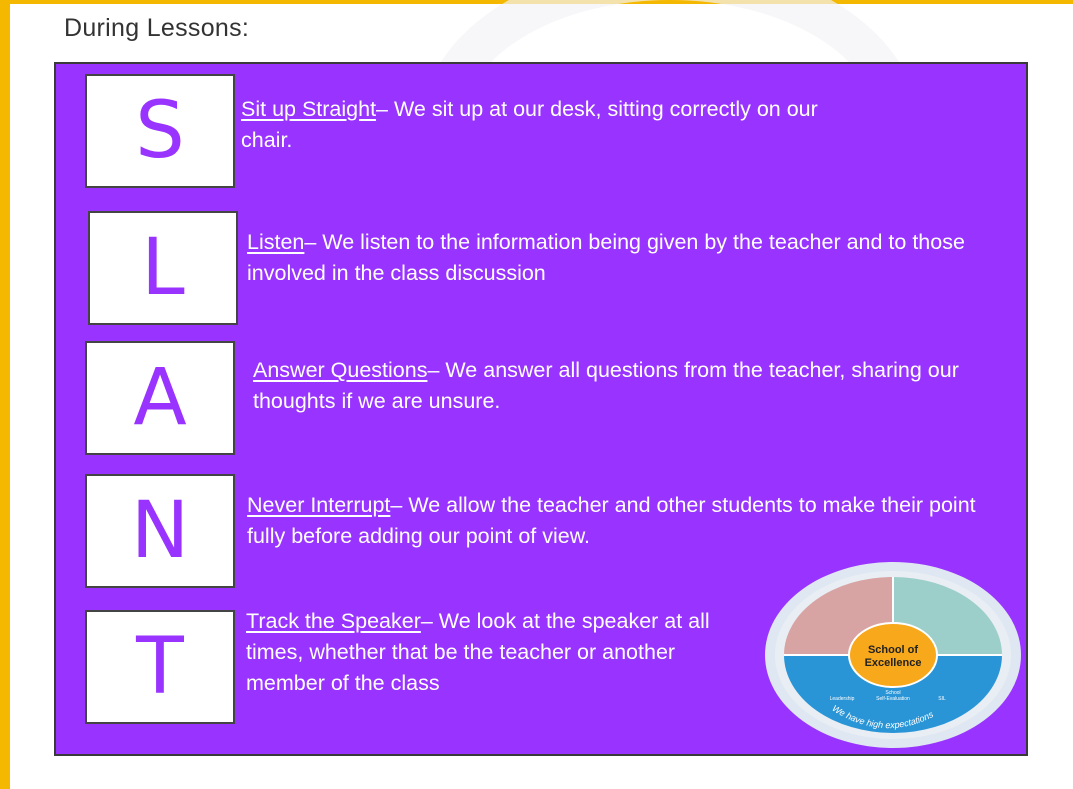 The width and height of the screenshot is (1073, 789). I want to click on term-track-the-speaker: Track the Speaker, so click(333, 621).